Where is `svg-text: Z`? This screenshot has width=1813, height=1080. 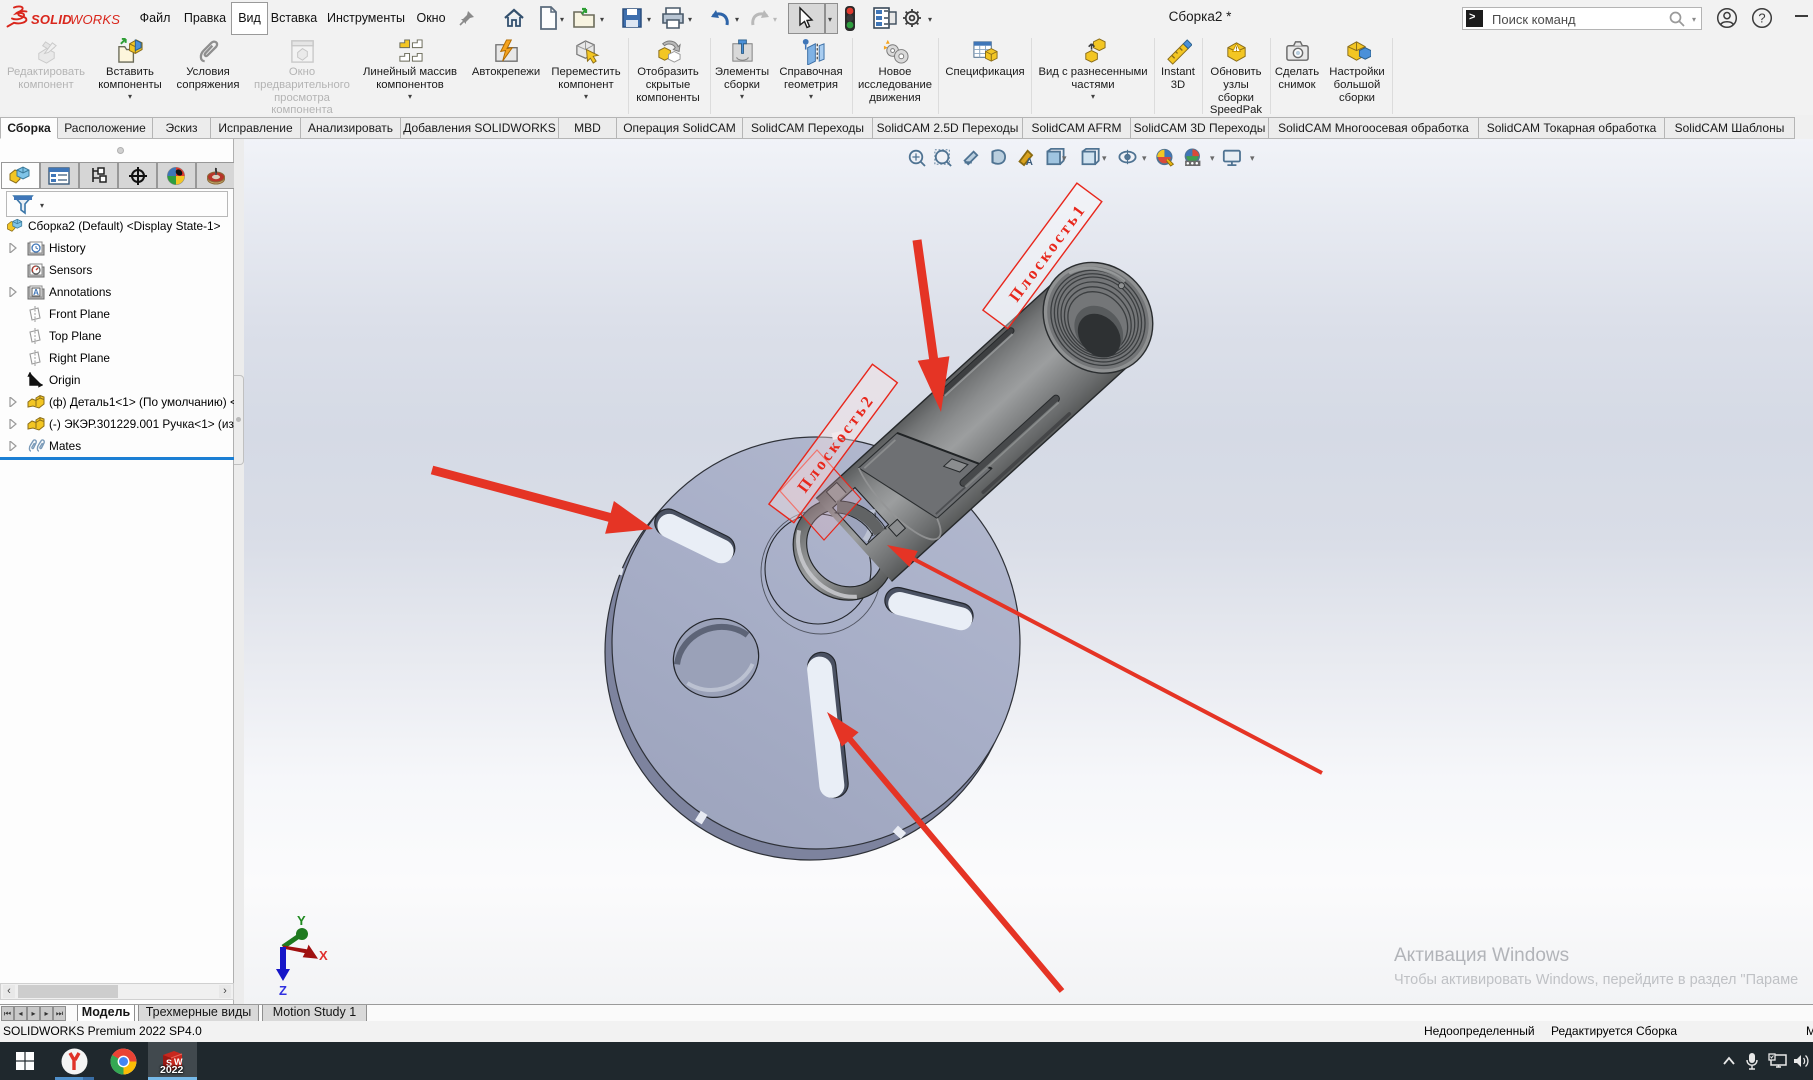
svg-text: Z is located at coordinates (283, 990).